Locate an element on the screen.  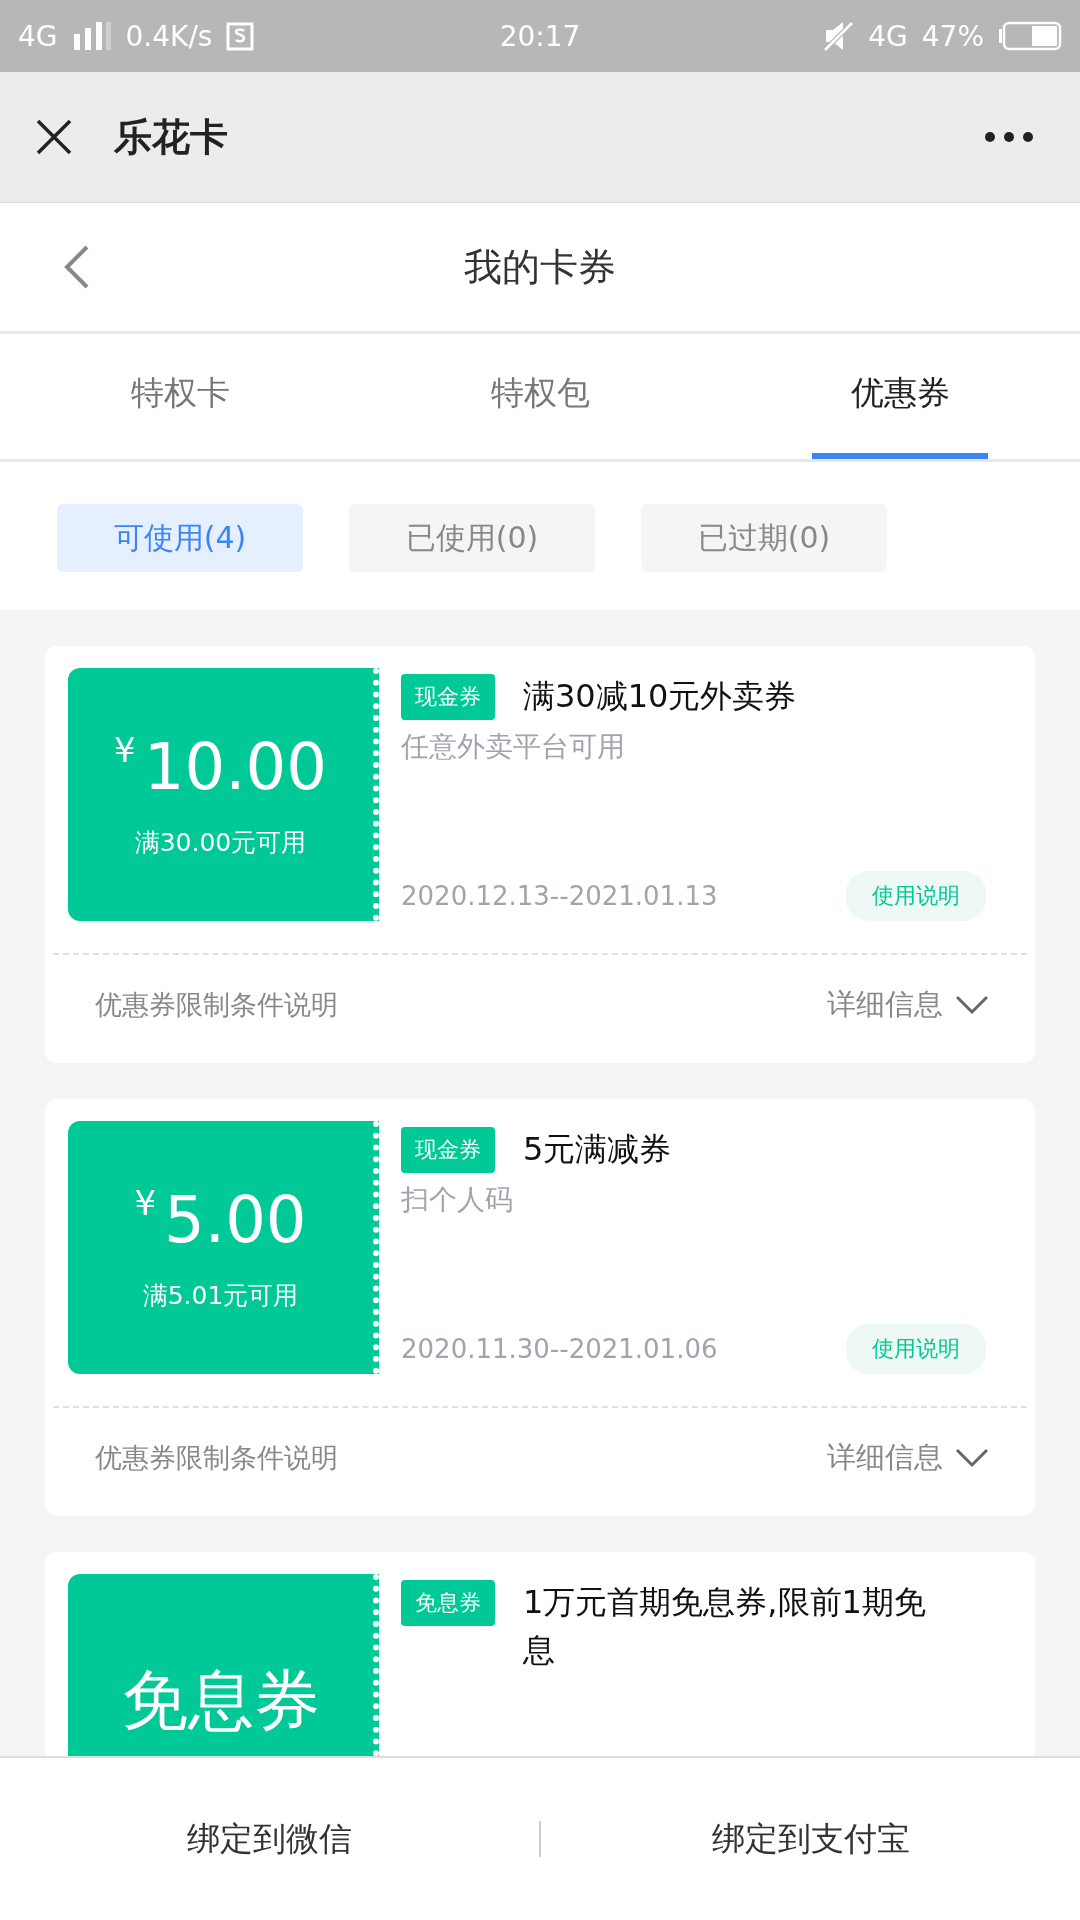
coupon-title: 1万元首期免息券,限前1期免息 is located at coordinates (725, 1626).